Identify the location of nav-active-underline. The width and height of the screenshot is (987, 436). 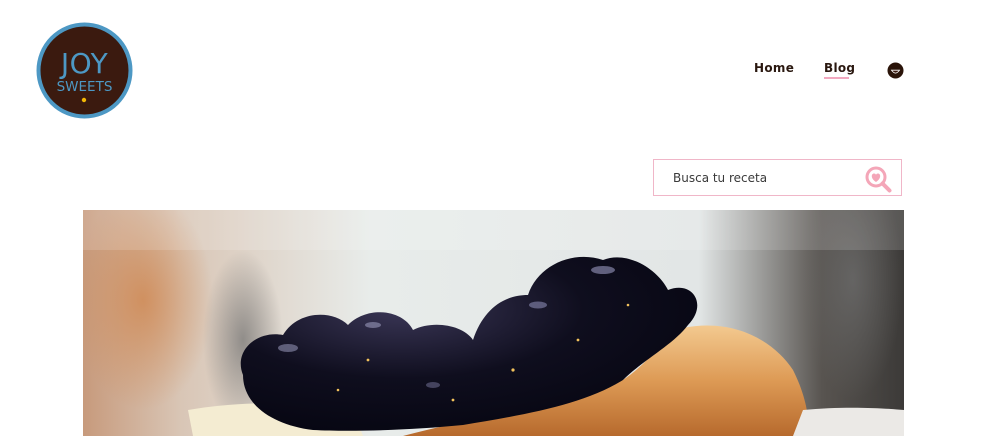
(836, 78).